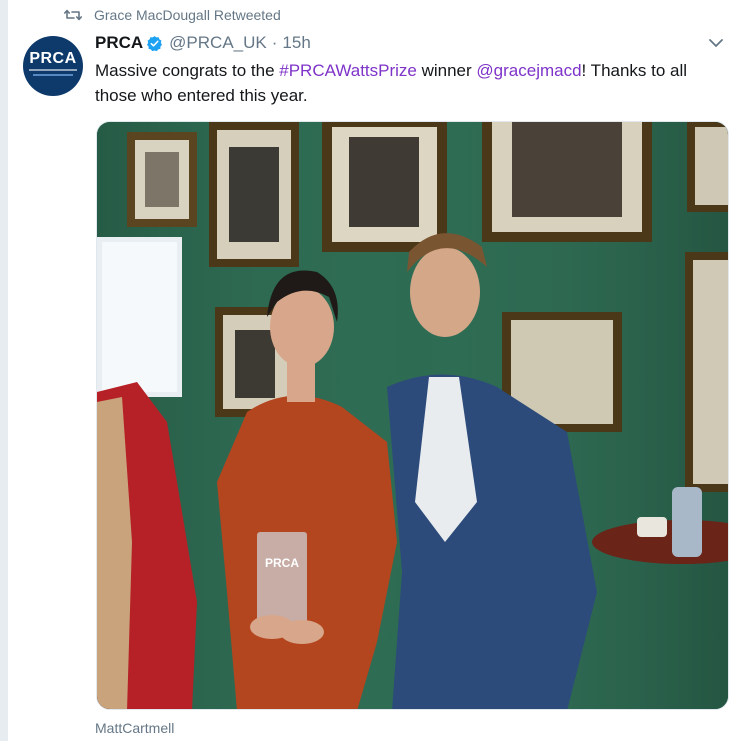  Describe the element at coordinates (73, 15) in the screenshot. I see `retweet-icon` at that location.